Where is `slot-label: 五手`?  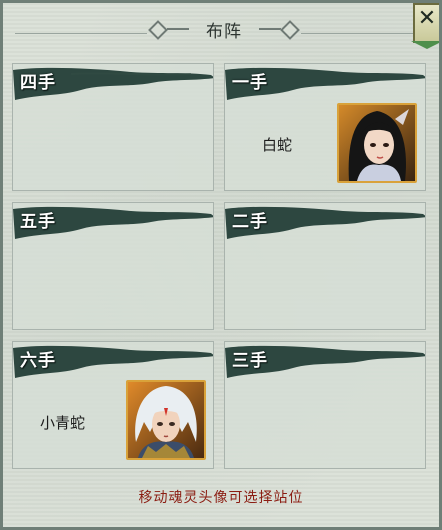
slot-label: 五手 is located at coordinates (38, 222).